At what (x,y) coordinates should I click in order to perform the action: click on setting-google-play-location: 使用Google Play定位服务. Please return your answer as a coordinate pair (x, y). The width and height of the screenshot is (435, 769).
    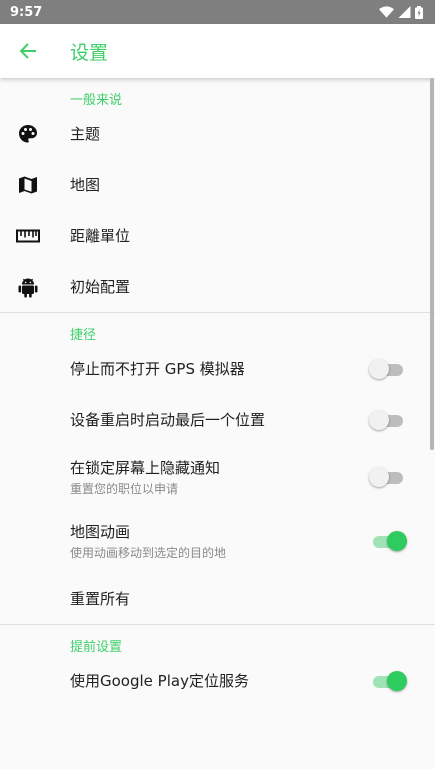
    Looking at the image, I should click on (217, 680).